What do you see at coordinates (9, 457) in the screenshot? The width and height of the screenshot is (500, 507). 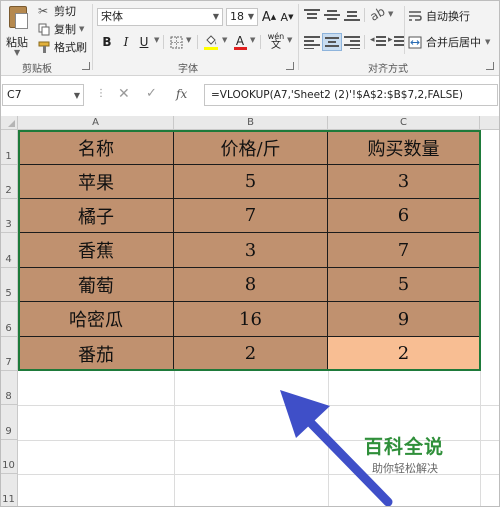 I see `row-header-10: 10` at bounding box center [9, 457].